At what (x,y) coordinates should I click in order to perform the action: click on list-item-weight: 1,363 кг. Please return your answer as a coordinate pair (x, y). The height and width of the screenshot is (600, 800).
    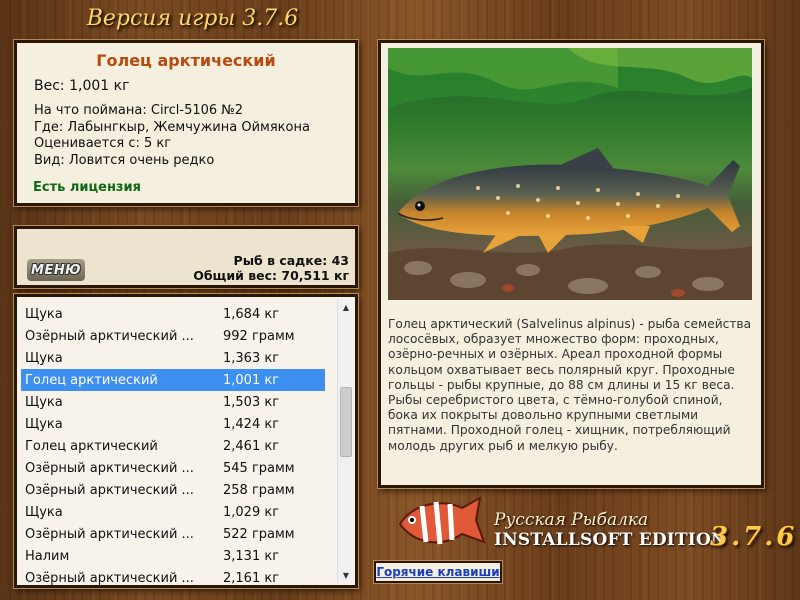
    Looking at the image, I should click on (251, 358).